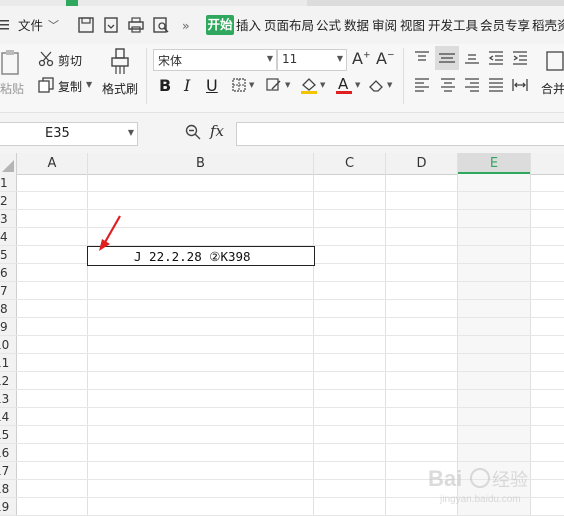  Describe the element at coordinates (187, 85) in the screenshot. I see `italic-icon: I` at that location.